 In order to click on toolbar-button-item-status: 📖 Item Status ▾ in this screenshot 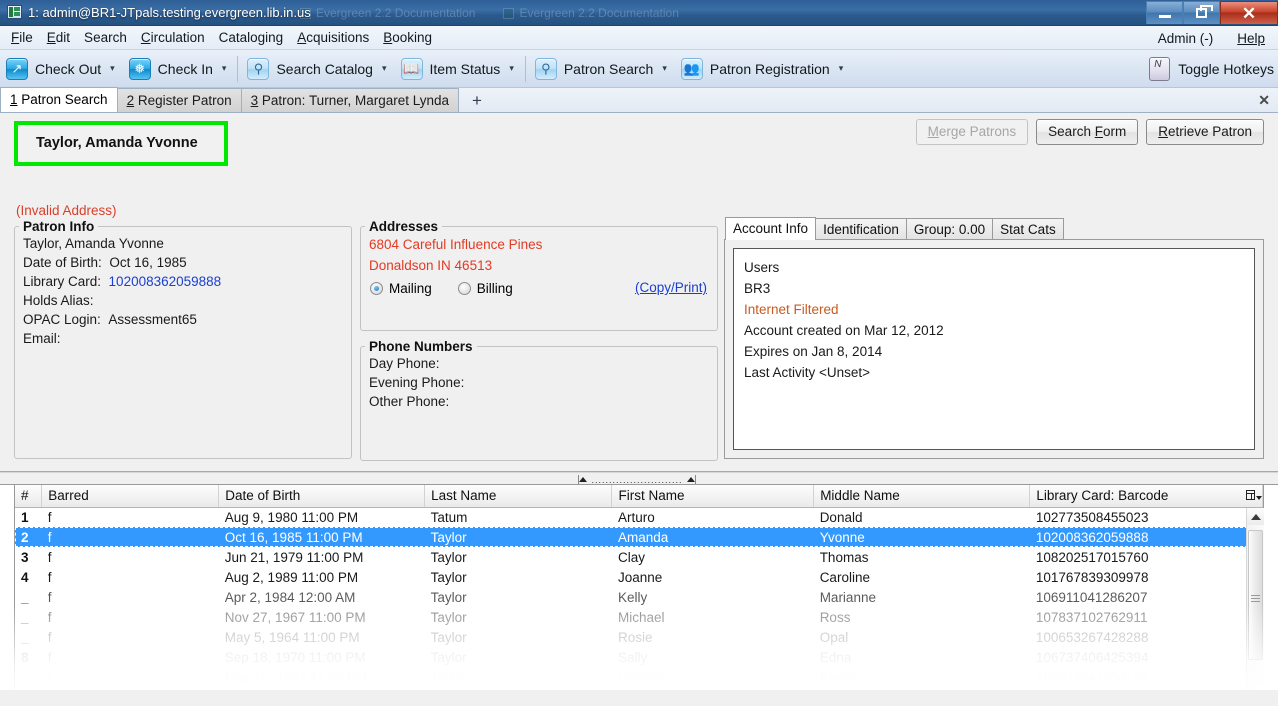, I will do `click(458, 69)`.